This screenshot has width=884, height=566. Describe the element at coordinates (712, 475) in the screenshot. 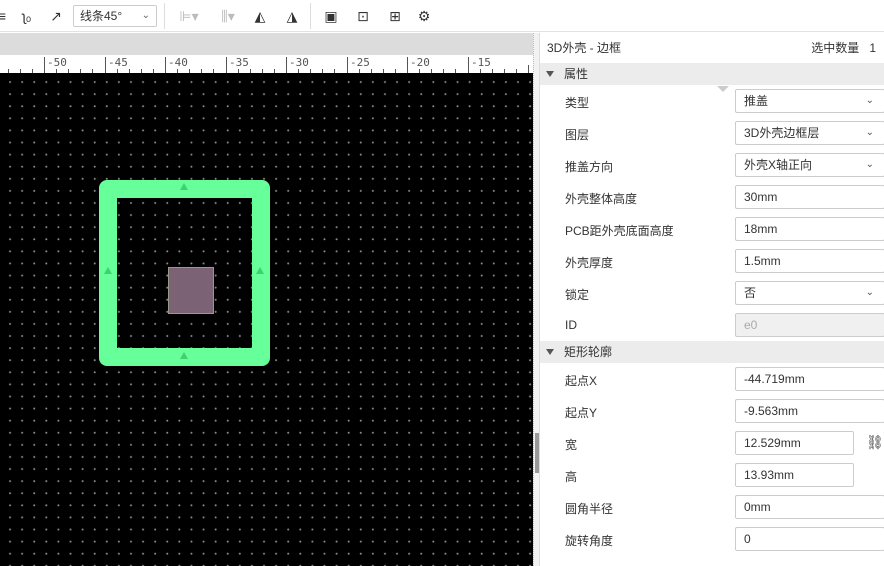

I see `prop-rect-height: 高 13.93mm` at that location.